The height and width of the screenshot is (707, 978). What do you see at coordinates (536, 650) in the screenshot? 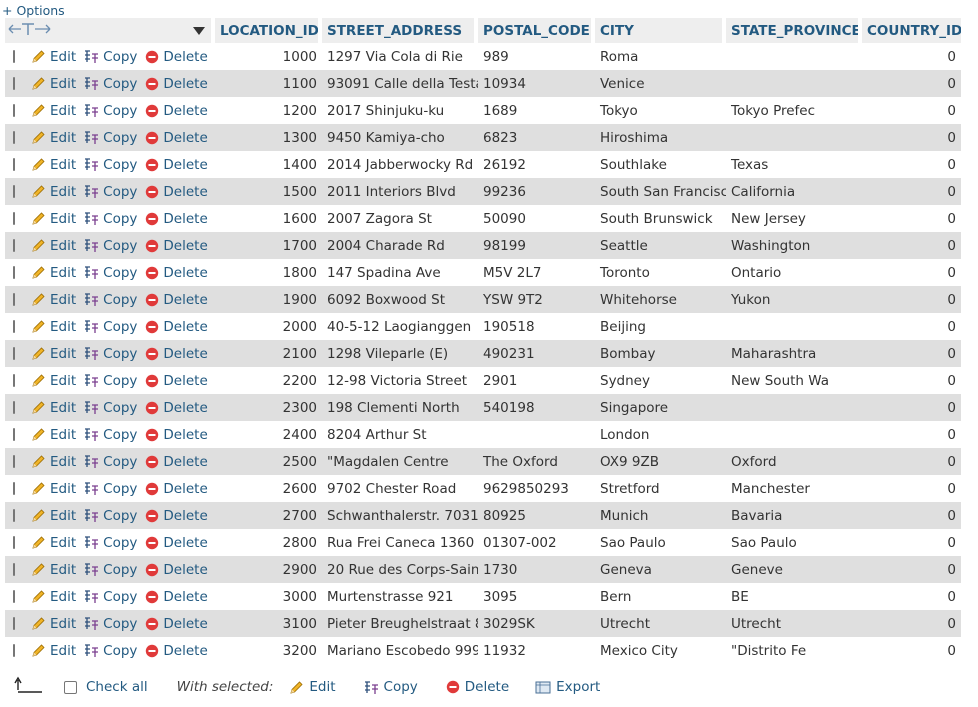
I see `cell-postal-code: 11932` at bounding box center [536, 650].